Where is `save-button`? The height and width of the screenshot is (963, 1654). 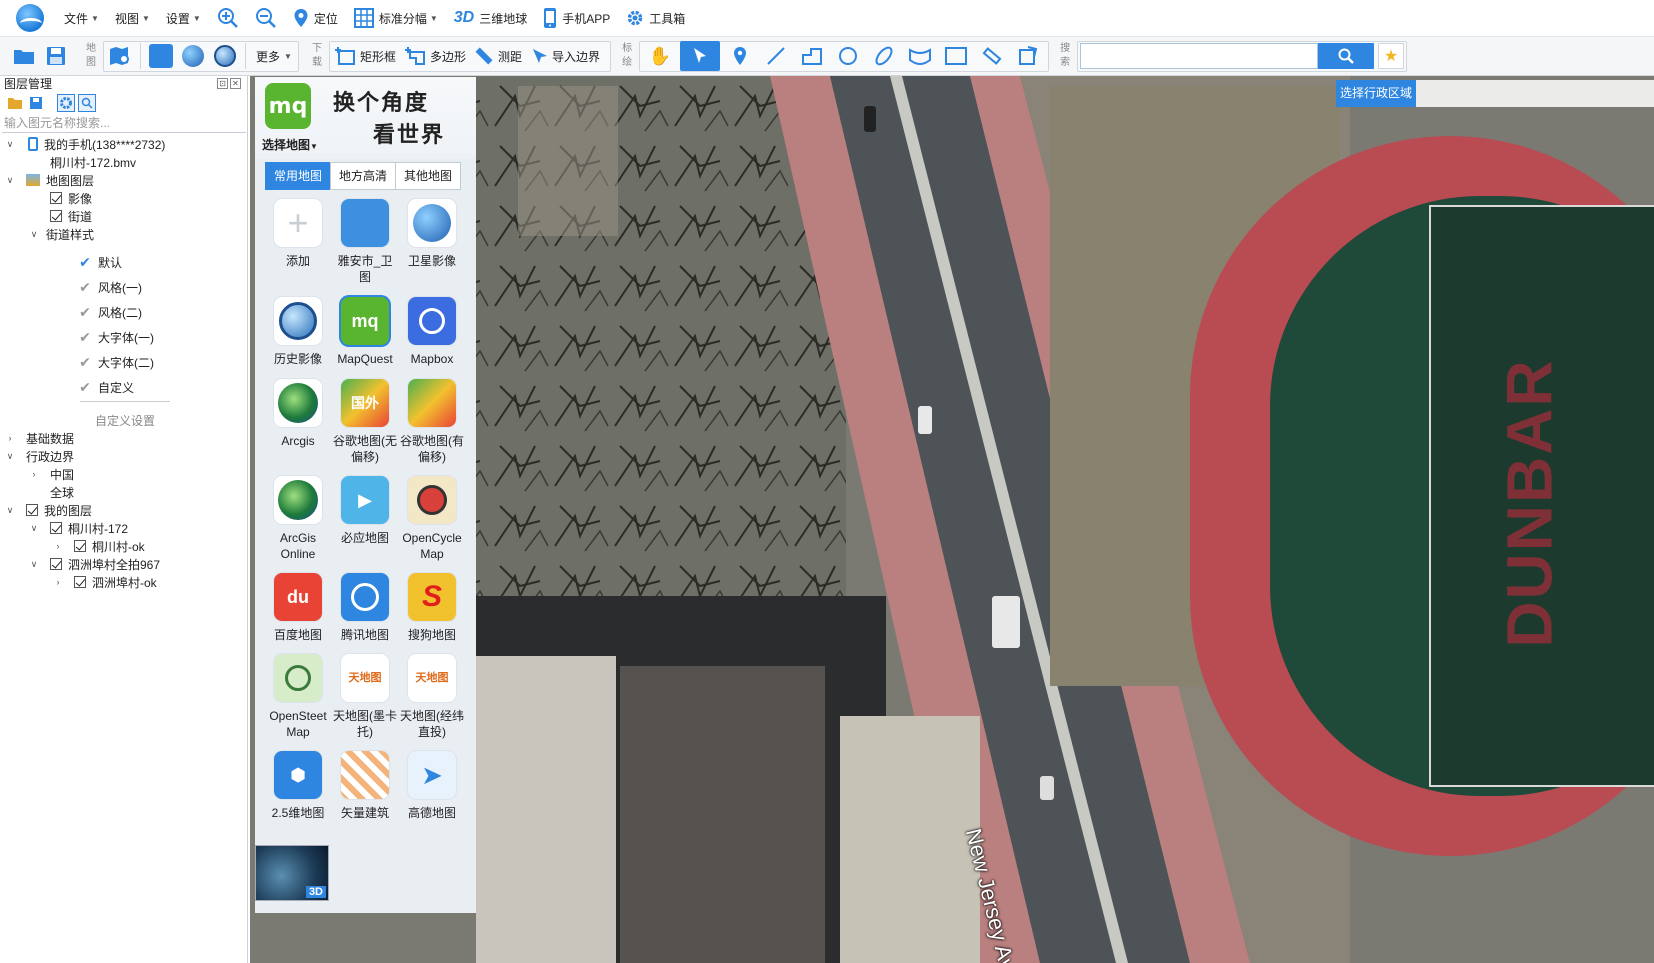
save-button is located at coordinates (56, 56).